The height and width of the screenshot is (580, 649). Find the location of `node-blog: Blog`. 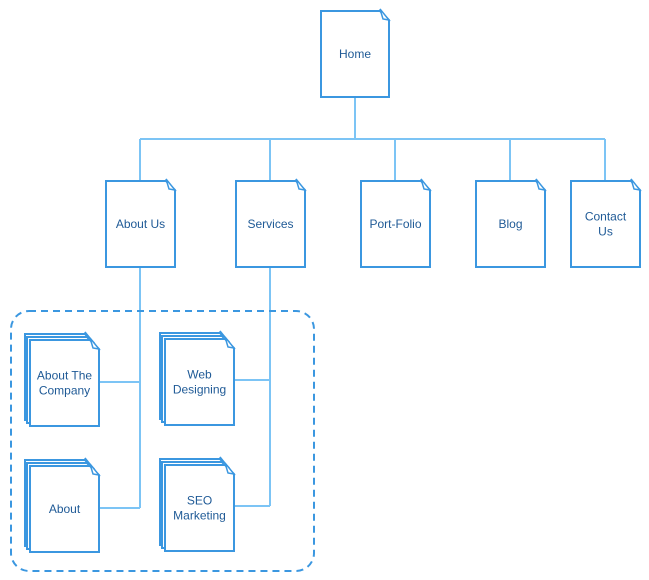

node-blog: Blog is located at coordinates (511, 223).